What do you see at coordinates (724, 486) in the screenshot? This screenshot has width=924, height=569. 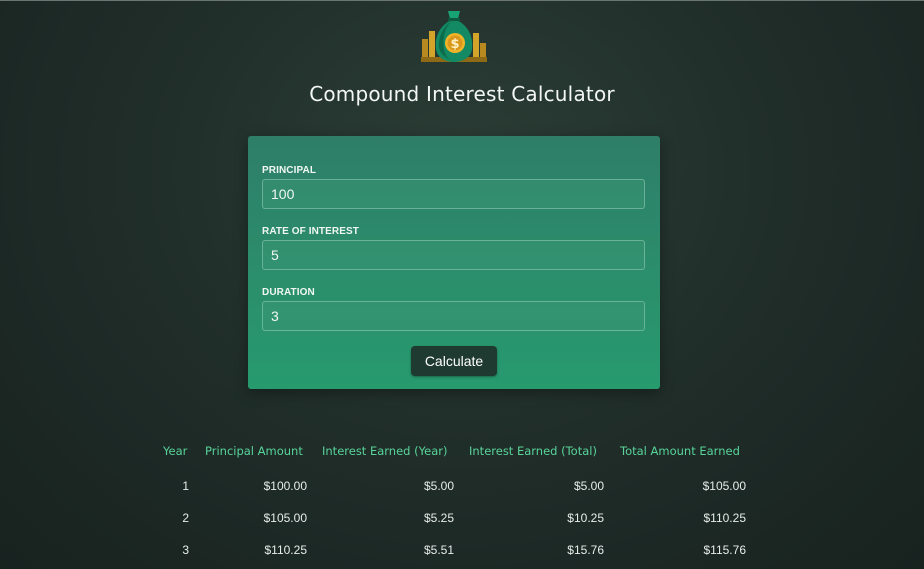 I see `cell-total-amount: $105.00` at bounding box center [724, 486].